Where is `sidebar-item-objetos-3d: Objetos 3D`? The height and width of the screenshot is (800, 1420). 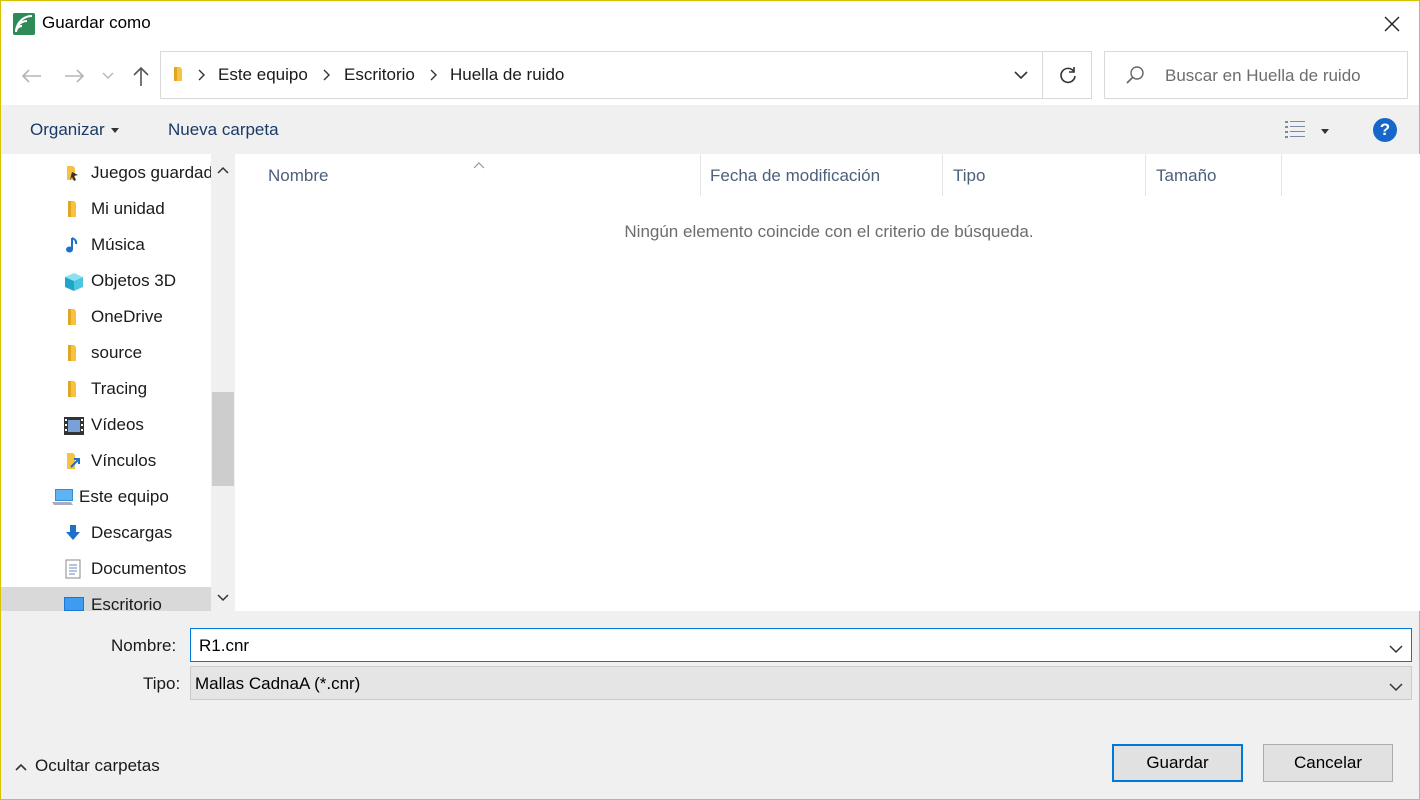 sidebar-item-objetos-3d: Objetos 3D is located at coordinates (106, 281).